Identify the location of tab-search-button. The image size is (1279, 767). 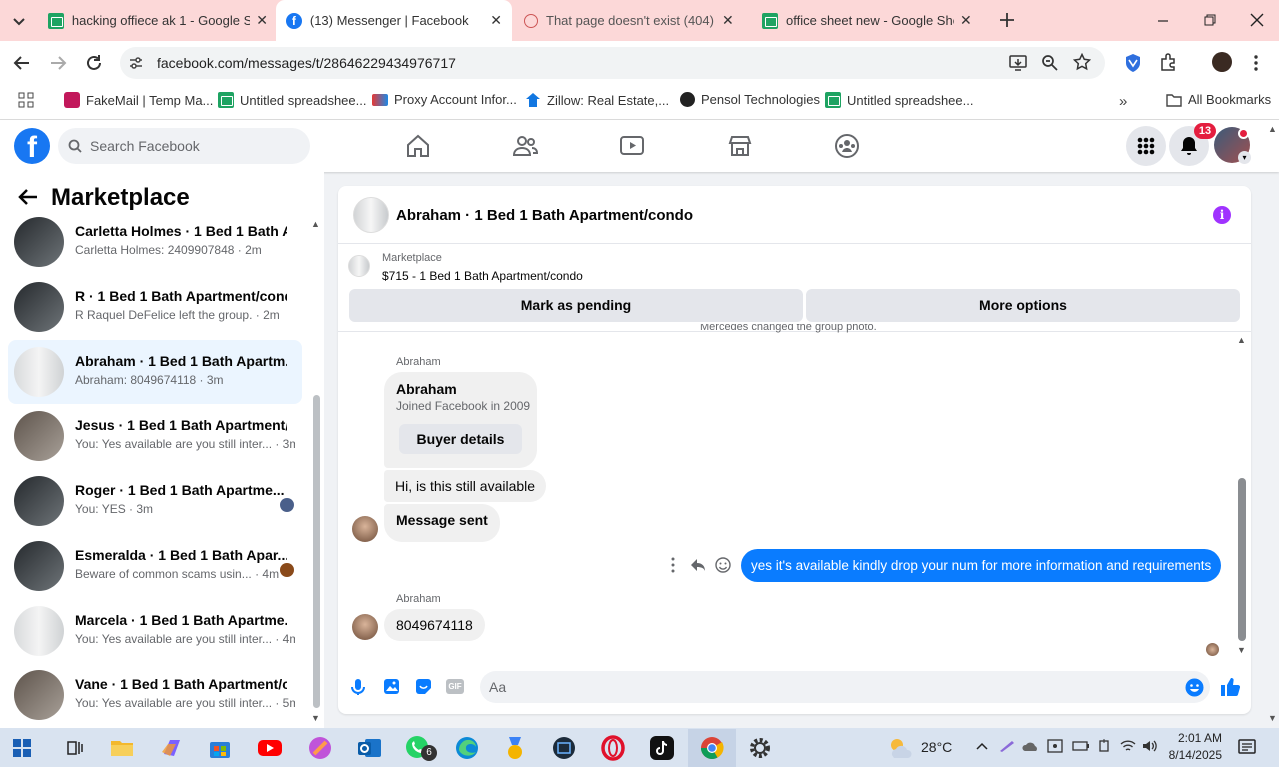
(19, 21).